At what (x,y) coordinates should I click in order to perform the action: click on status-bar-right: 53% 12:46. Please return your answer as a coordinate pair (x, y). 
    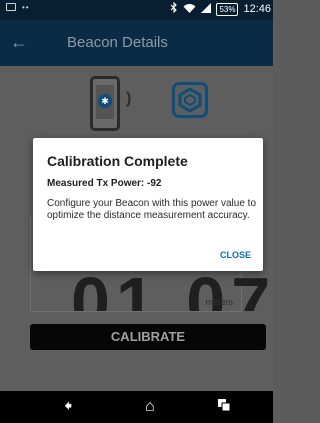
    Looking at the image, I should click on (220, 8).